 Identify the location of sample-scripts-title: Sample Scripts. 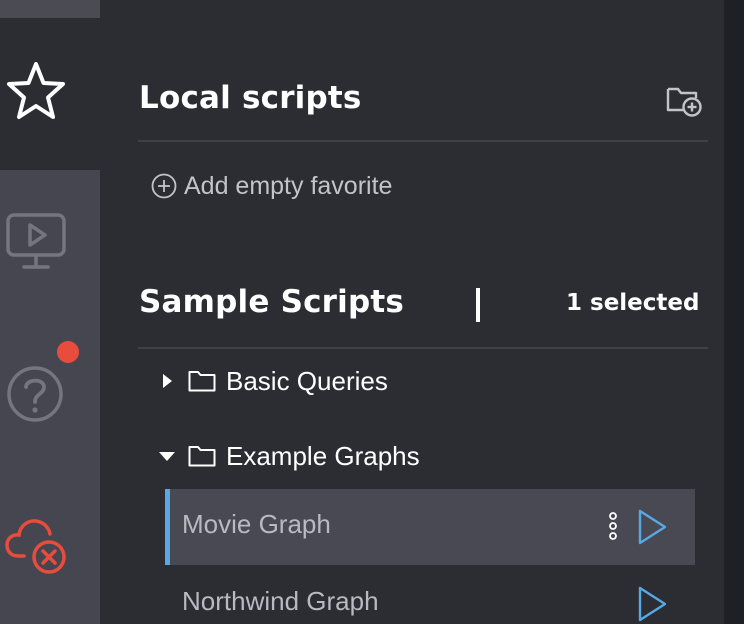
(272, 302).